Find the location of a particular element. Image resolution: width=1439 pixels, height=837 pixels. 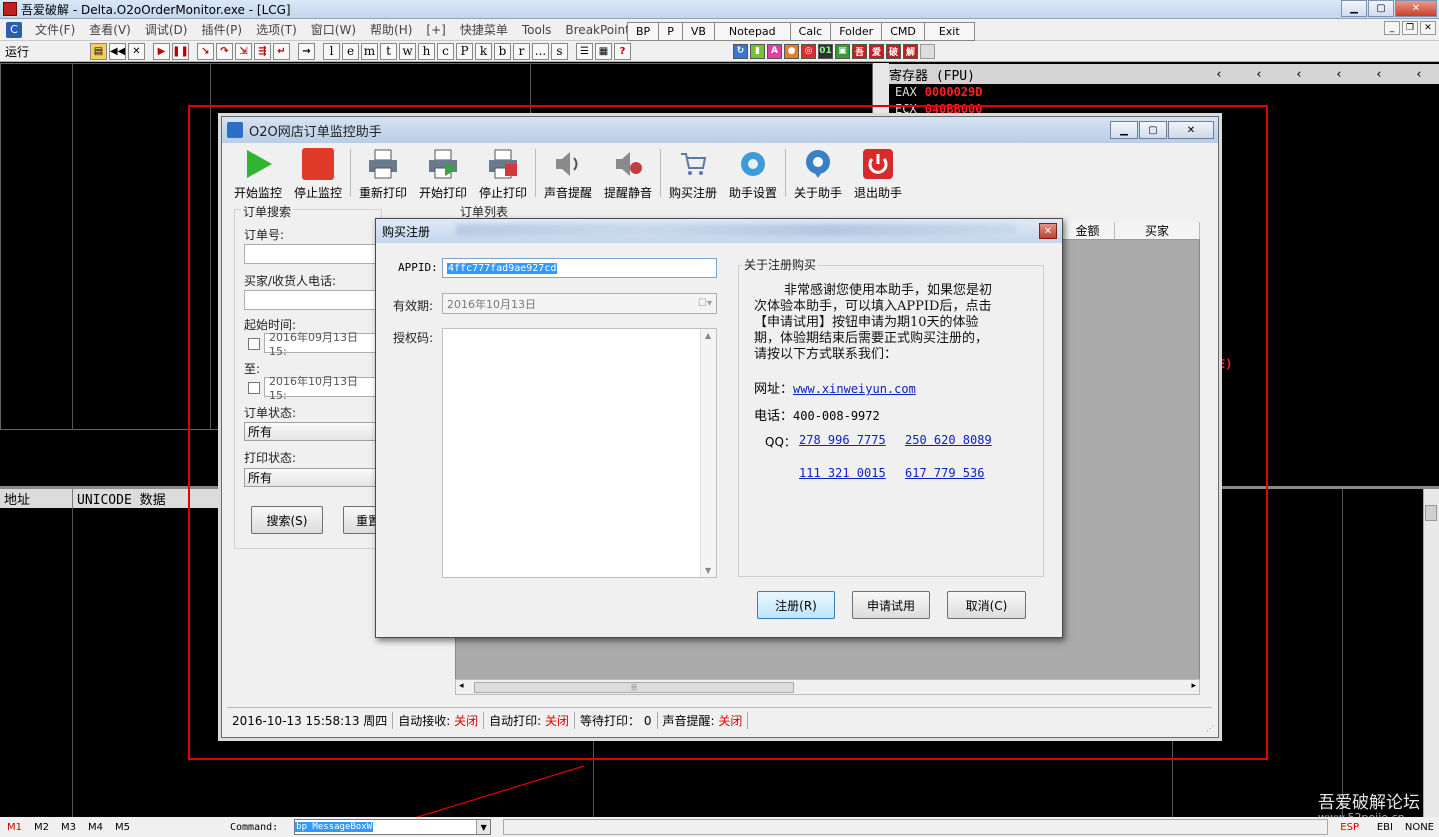

reprint-button: 重新打印 is located at coordinates (383, 173).